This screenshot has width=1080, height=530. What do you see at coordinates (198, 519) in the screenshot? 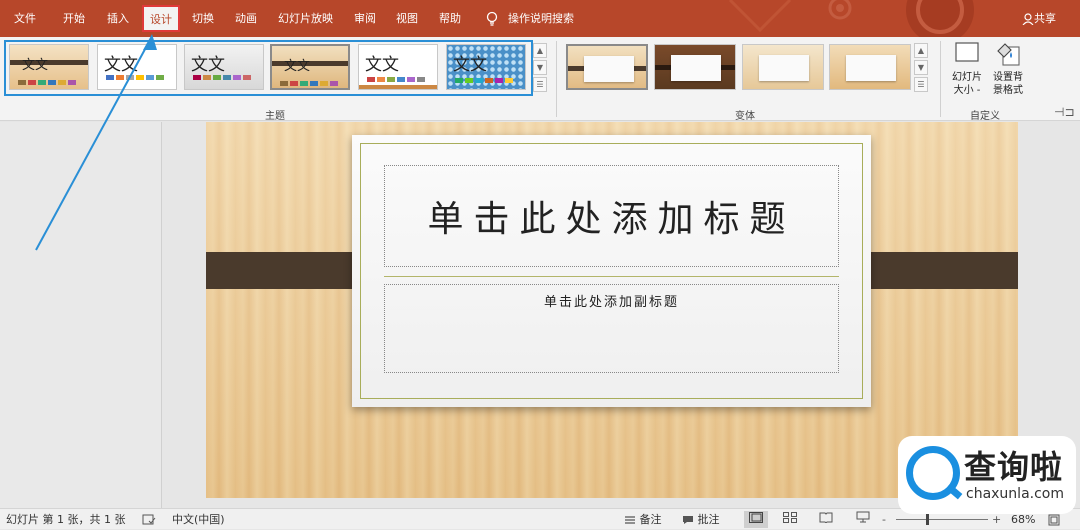
I see `language-indicator: 中文(中国)` at bounding box center [198, 519].